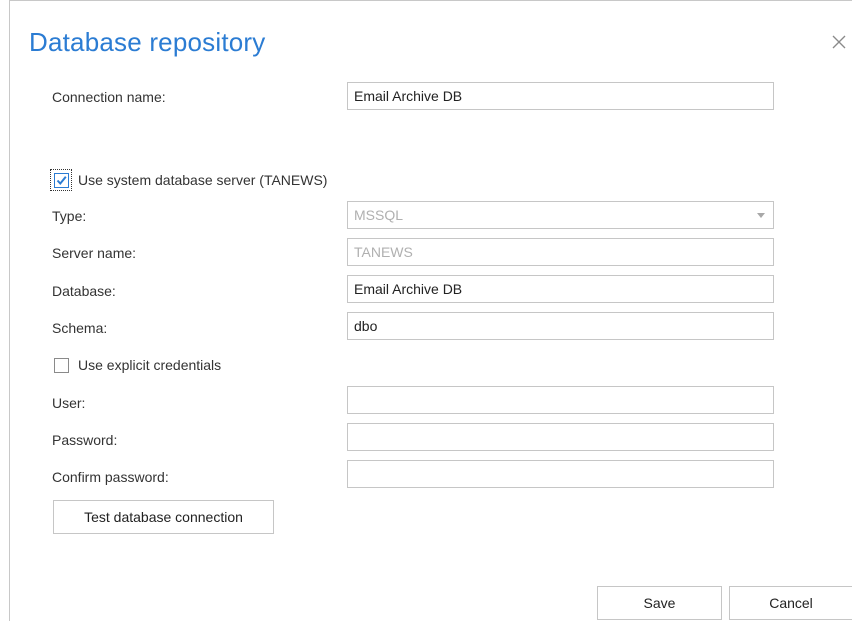 This screenshot has height=621, width=852. Describe the element at coordinates (147, 42) in the screenshot. I see `dialog-title: Database repository` at that location.